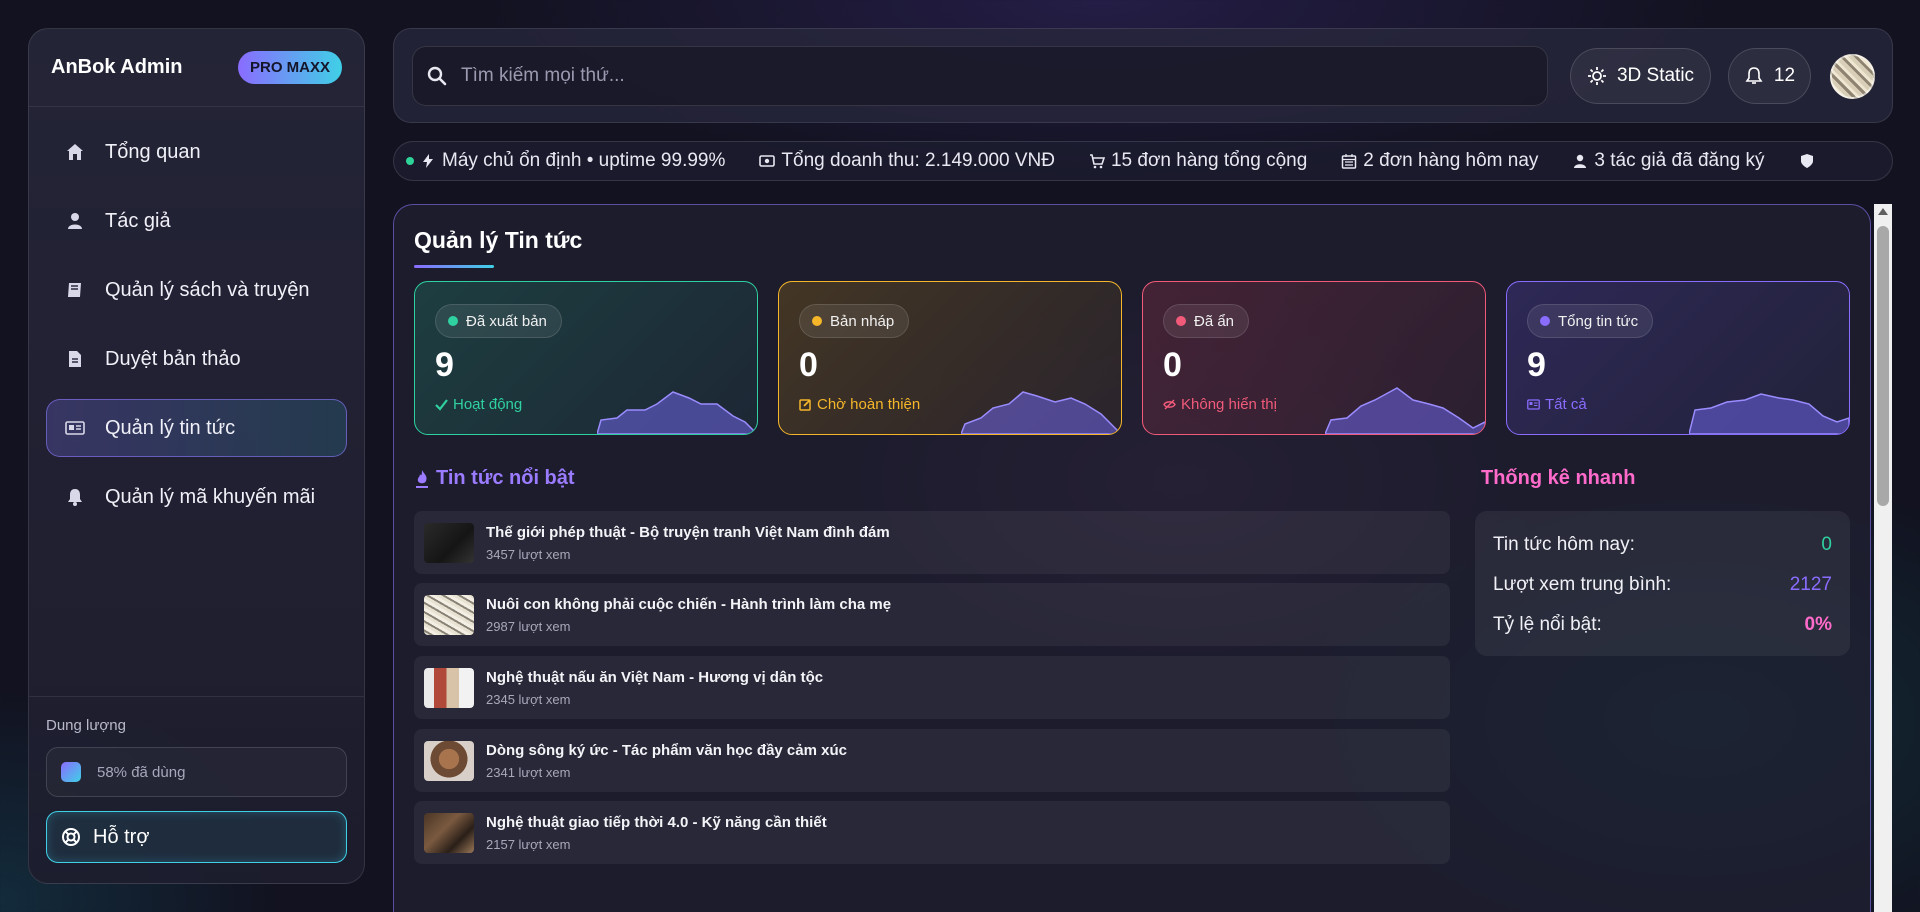 The image size is (1920, 912). I want to click on ticker-text: Máy chủ ổn định • uptime 99.99%, so click(584, 160).